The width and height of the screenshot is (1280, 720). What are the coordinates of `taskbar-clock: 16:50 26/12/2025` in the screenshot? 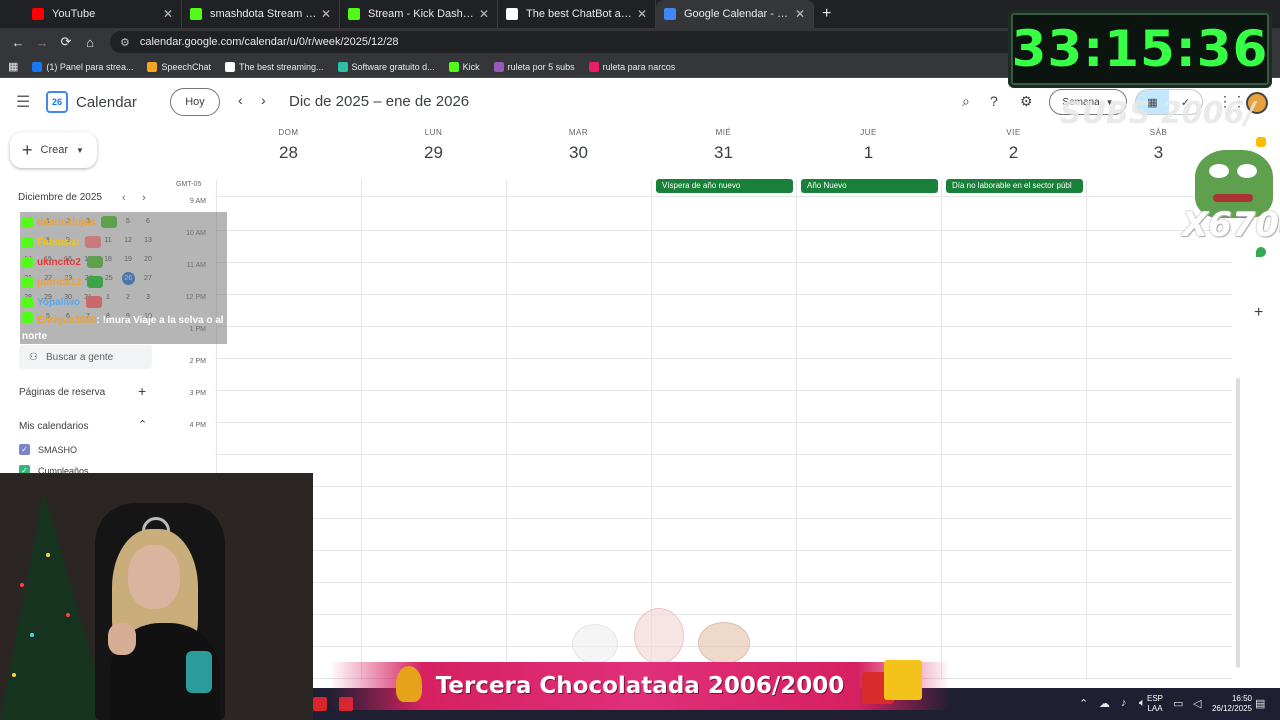 It's located at (1230, 704).